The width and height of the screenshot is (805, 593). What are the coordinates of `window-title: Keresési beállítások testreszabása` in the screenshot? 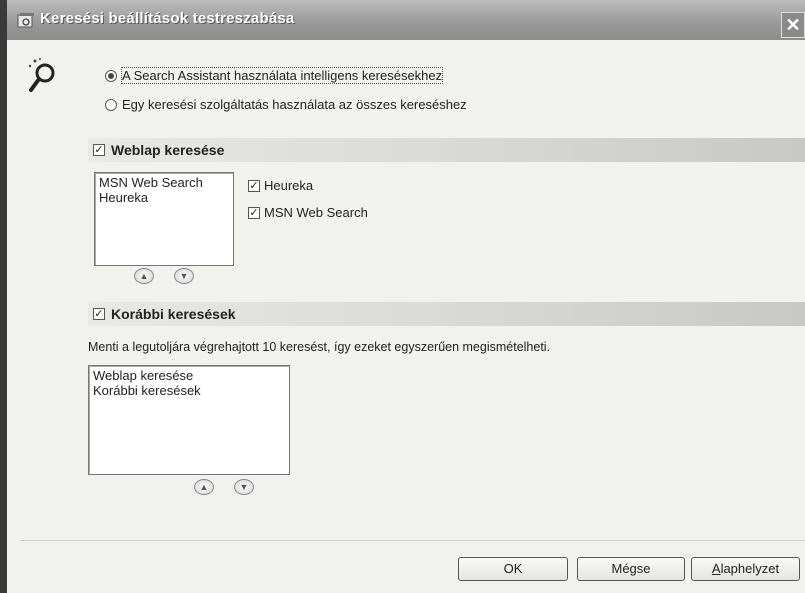 It's located at (167, 18).